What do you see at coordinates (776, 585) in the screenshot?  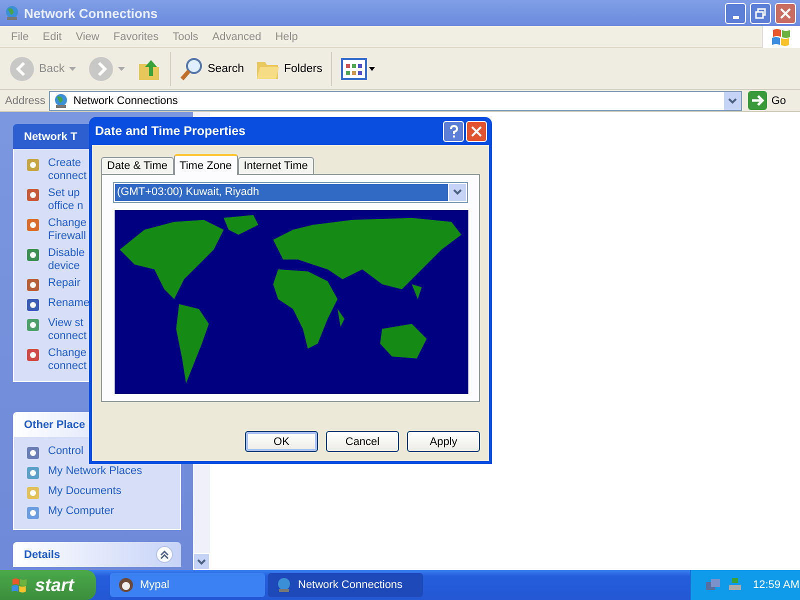 I see `clock: 12:59 AM` at bounding box center [776, 585].